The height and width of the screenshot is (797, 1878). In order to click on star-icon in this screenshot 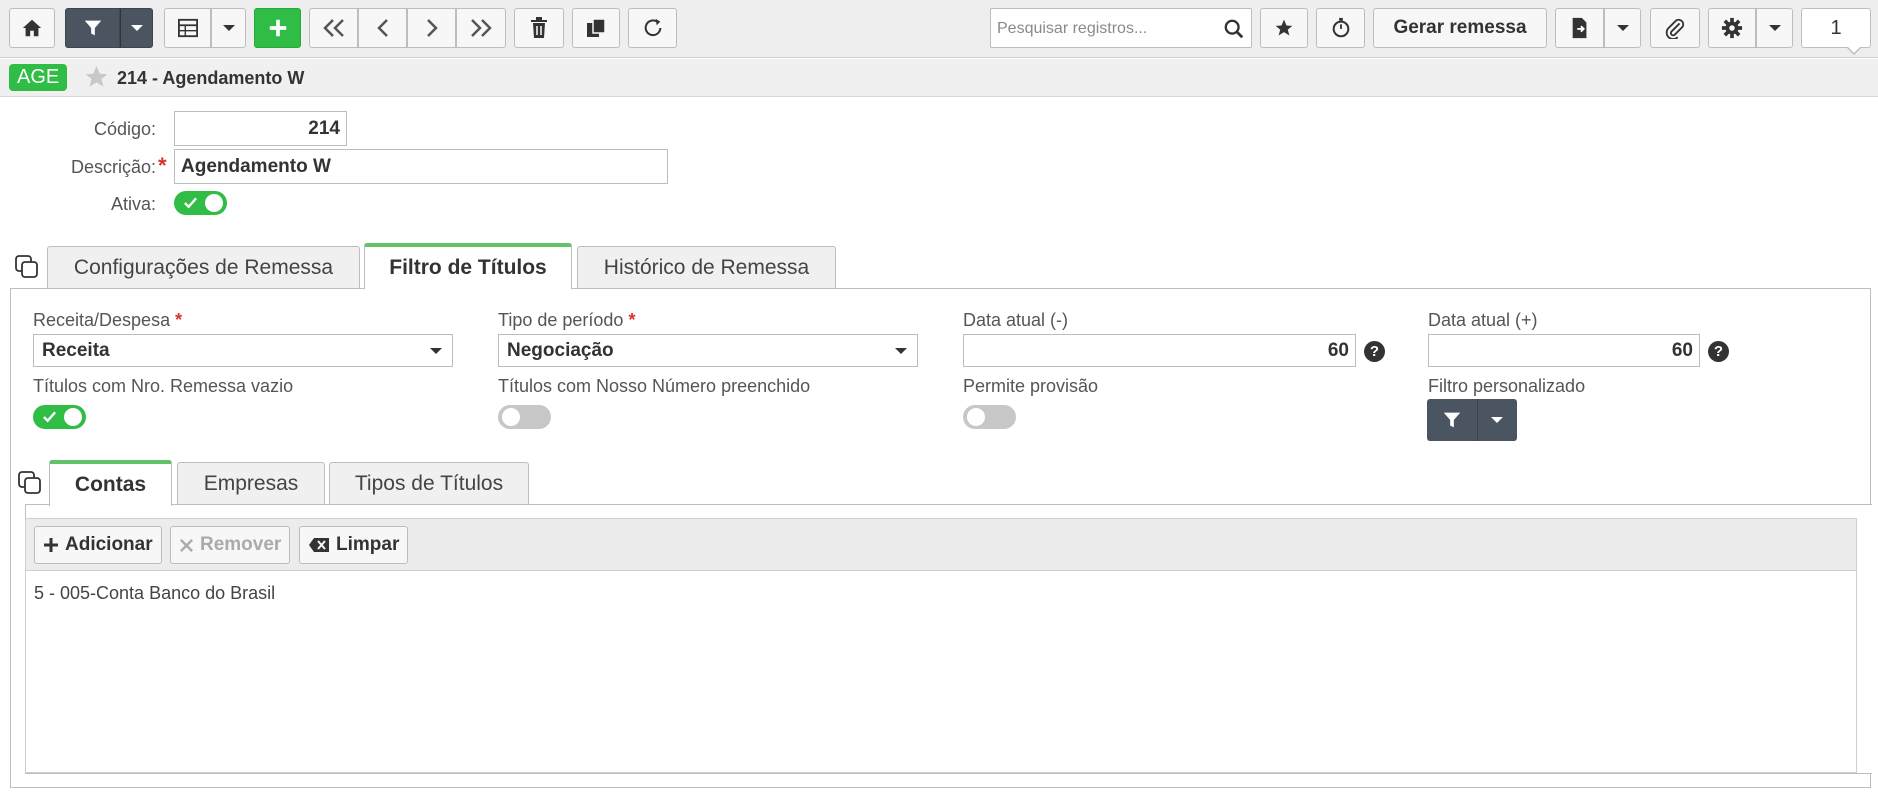, I will do `click(1284, 27)`.